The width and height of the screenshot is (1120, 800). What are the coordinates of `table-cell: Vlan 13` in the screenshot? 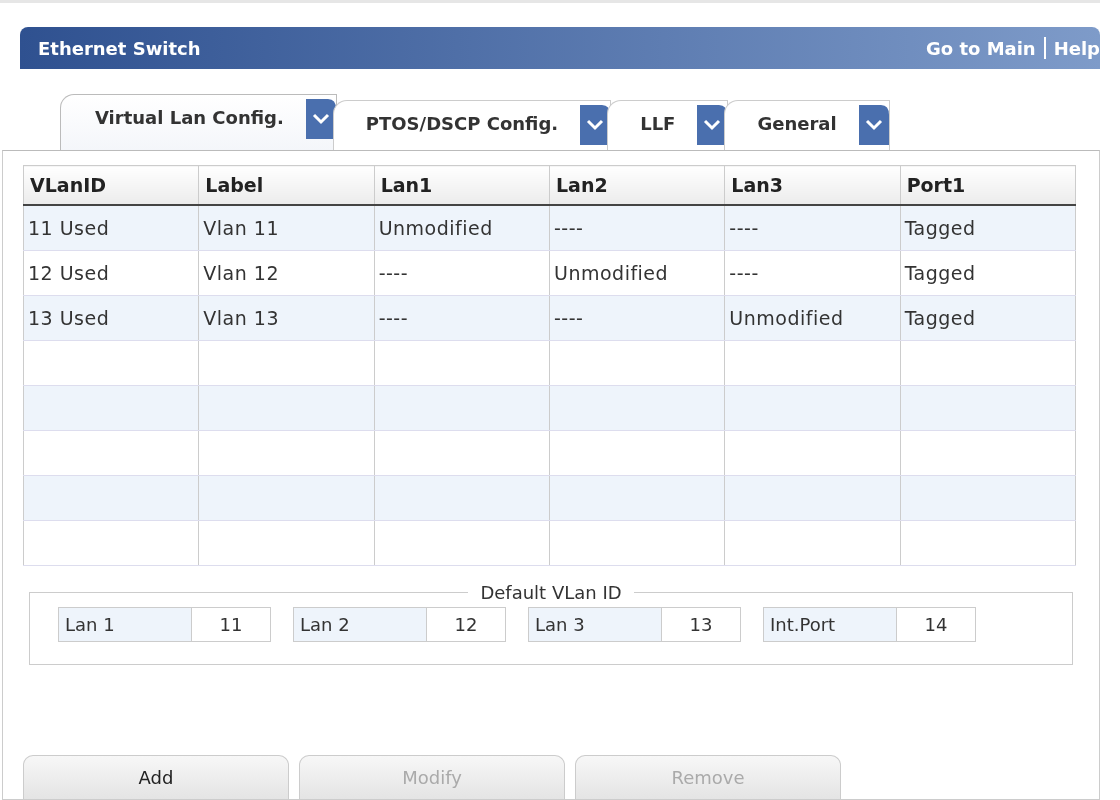 It's located at (286, 318).